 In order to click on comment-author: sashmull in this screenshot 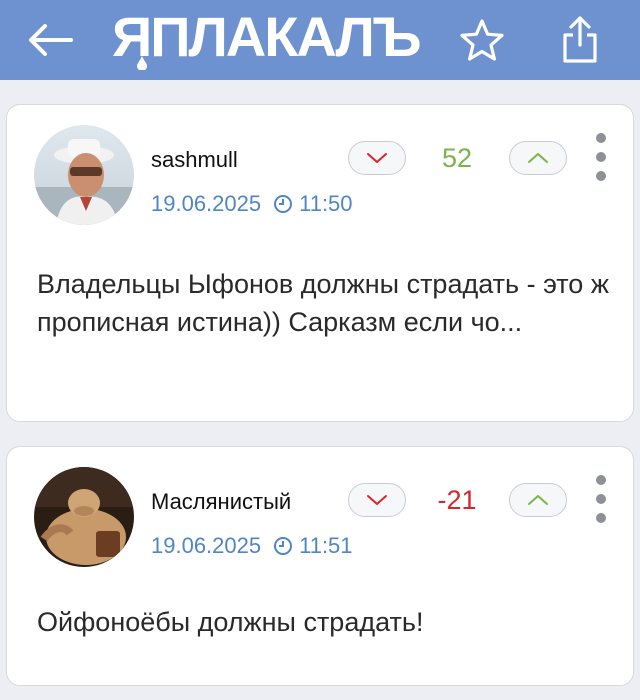, I will do `click(194, 160)`.